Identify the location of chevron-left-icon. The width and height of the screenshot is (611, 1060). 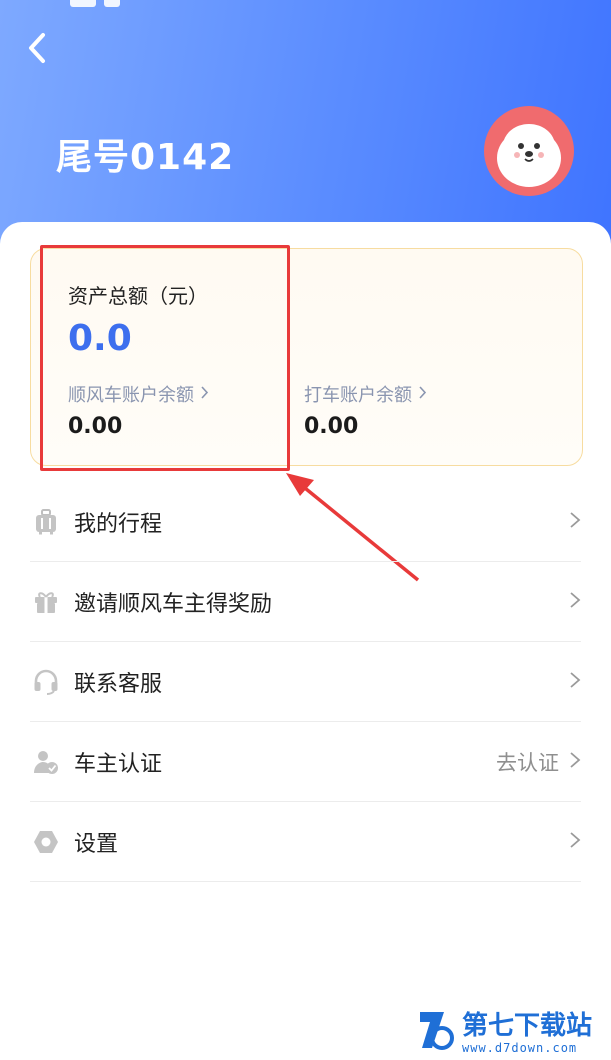
(37, 50).